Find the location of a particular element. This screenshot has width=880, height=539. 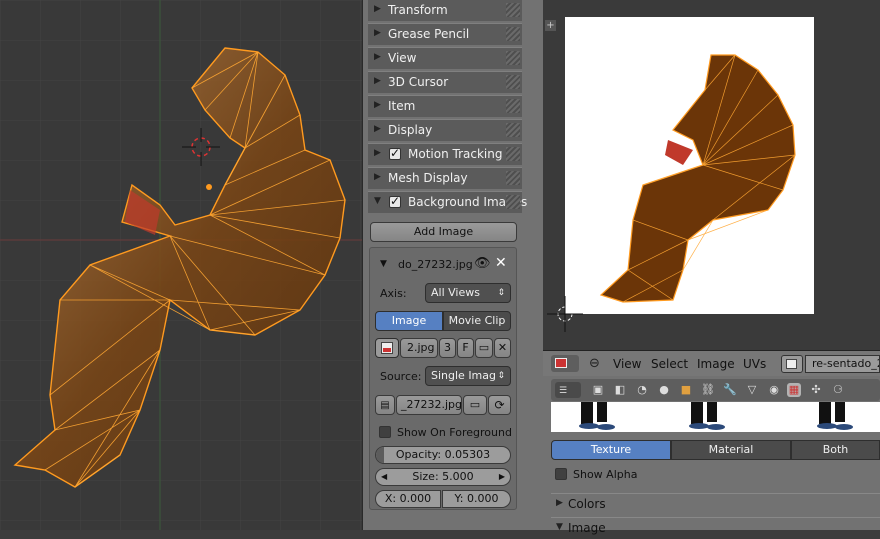

preview-strip is located at coordinates (716, 416).